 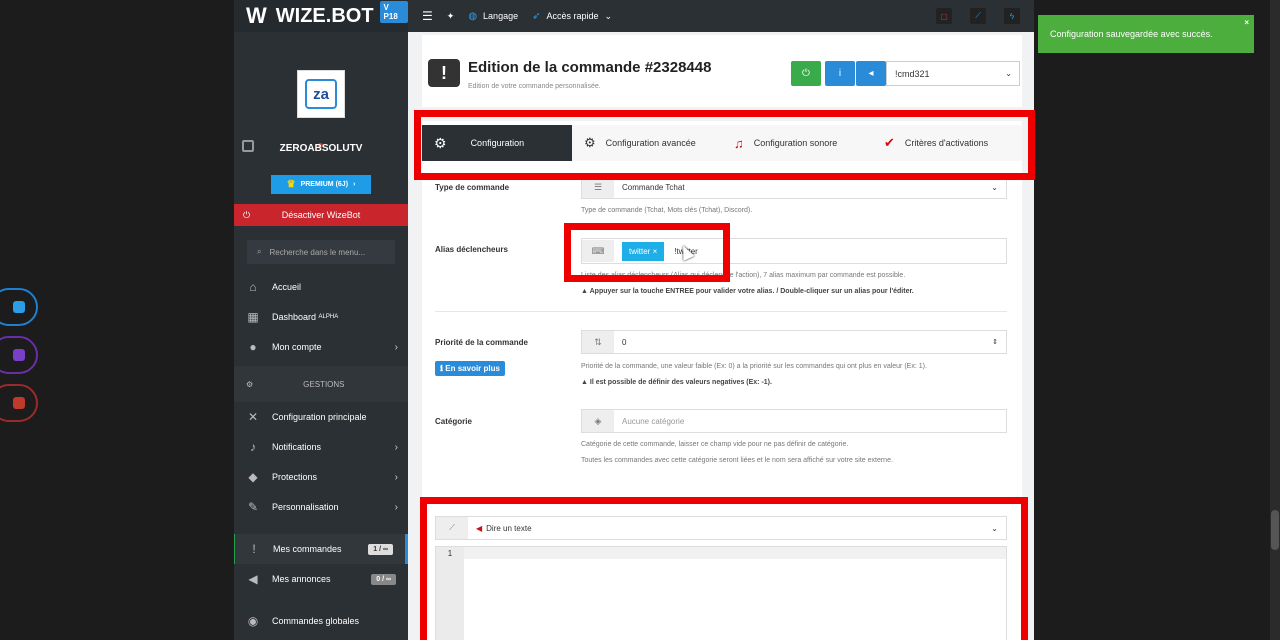 What do you see at coordinates (470, 368) in the screenshot?
I see `en-savoir-plus-button: ℹ En savoir plus` at bounding box center [470, 368].